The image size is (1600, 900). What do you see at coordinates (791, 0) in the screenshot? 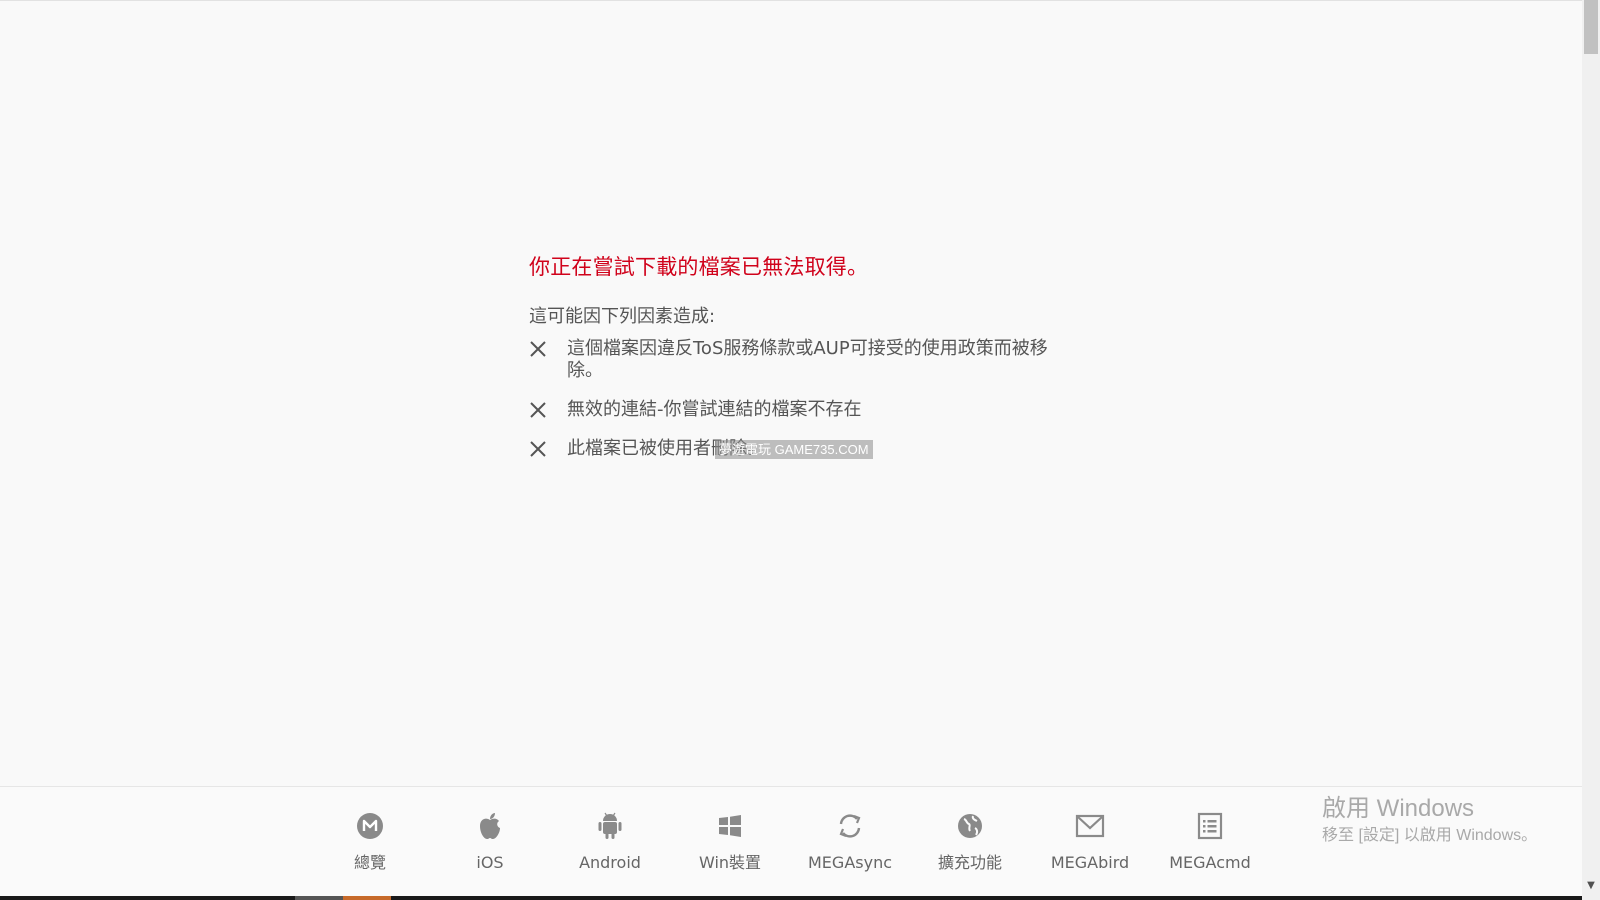
I see `top-divider` at bounding box center [791, 0].